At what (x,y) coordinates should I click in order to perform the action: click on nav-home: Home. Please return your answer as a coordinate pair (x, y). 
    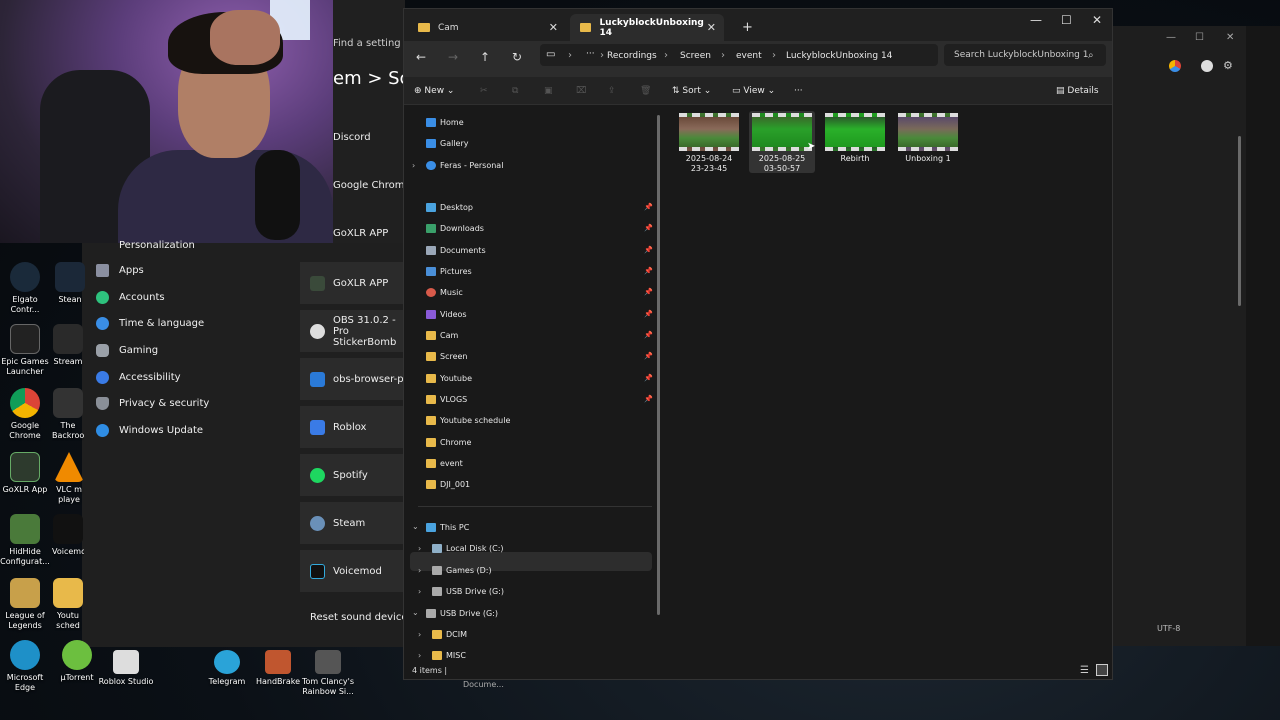
    Looking at the image, I should click on (445, 122).